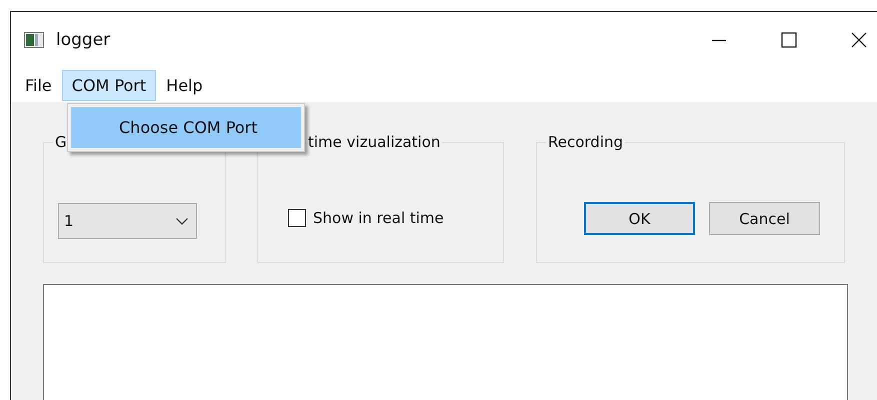 The height and width of the screenshot is (400, 877). I want to click on checkbox-label: Show in real time, so click(378, 218).